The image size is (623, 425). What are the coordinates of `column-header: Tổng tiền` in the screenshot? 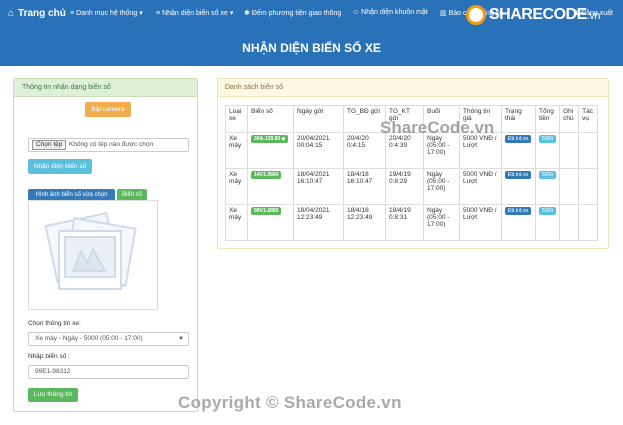 It's located at (547, 119).